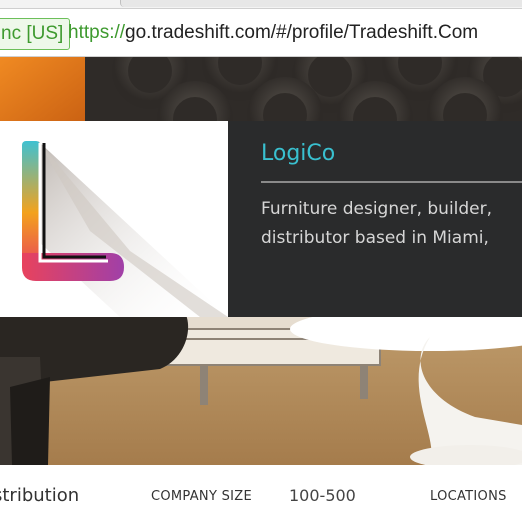 The image size is (522, 522). Describe the element at coordinates (40, 495) in the screenshot. I see `industry-value: istribution` at that location.